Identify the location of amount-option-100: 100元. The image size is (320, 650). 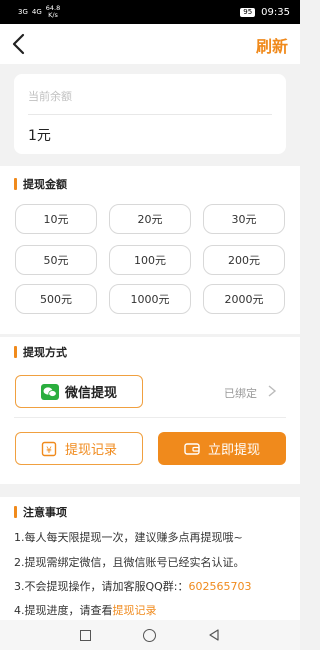
(150, 260).